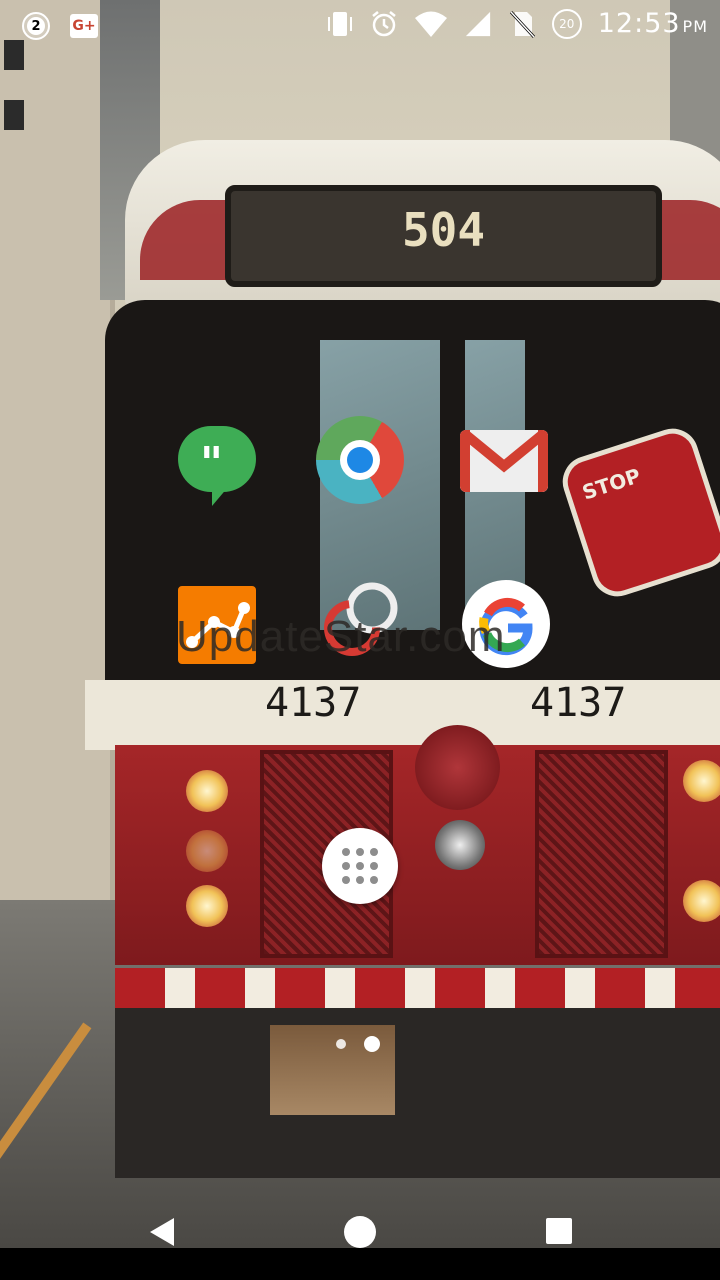  I want to click on fleet-number-left: 4137, so click(313, 703).